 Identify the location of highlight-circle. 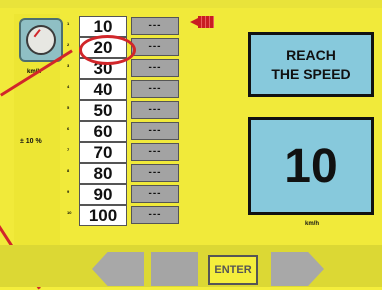
(107, 50).